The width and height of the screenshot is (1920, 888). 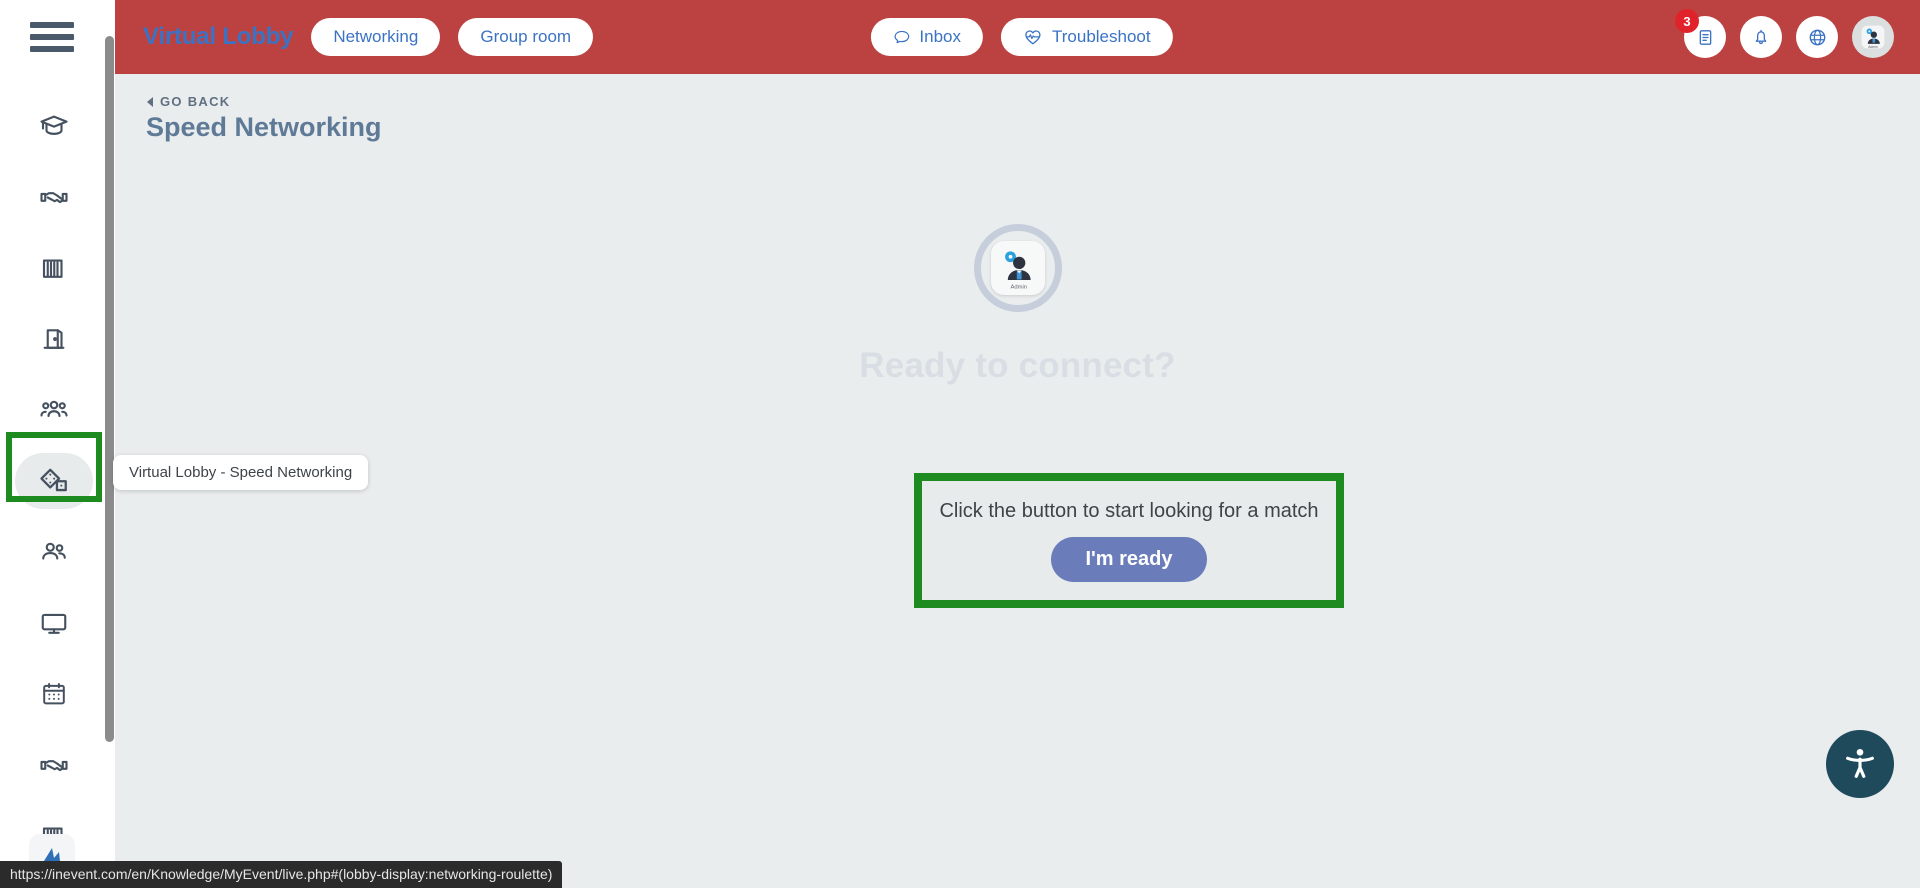 I want to click on avatar: Admin, so click(x=1017, y=268).